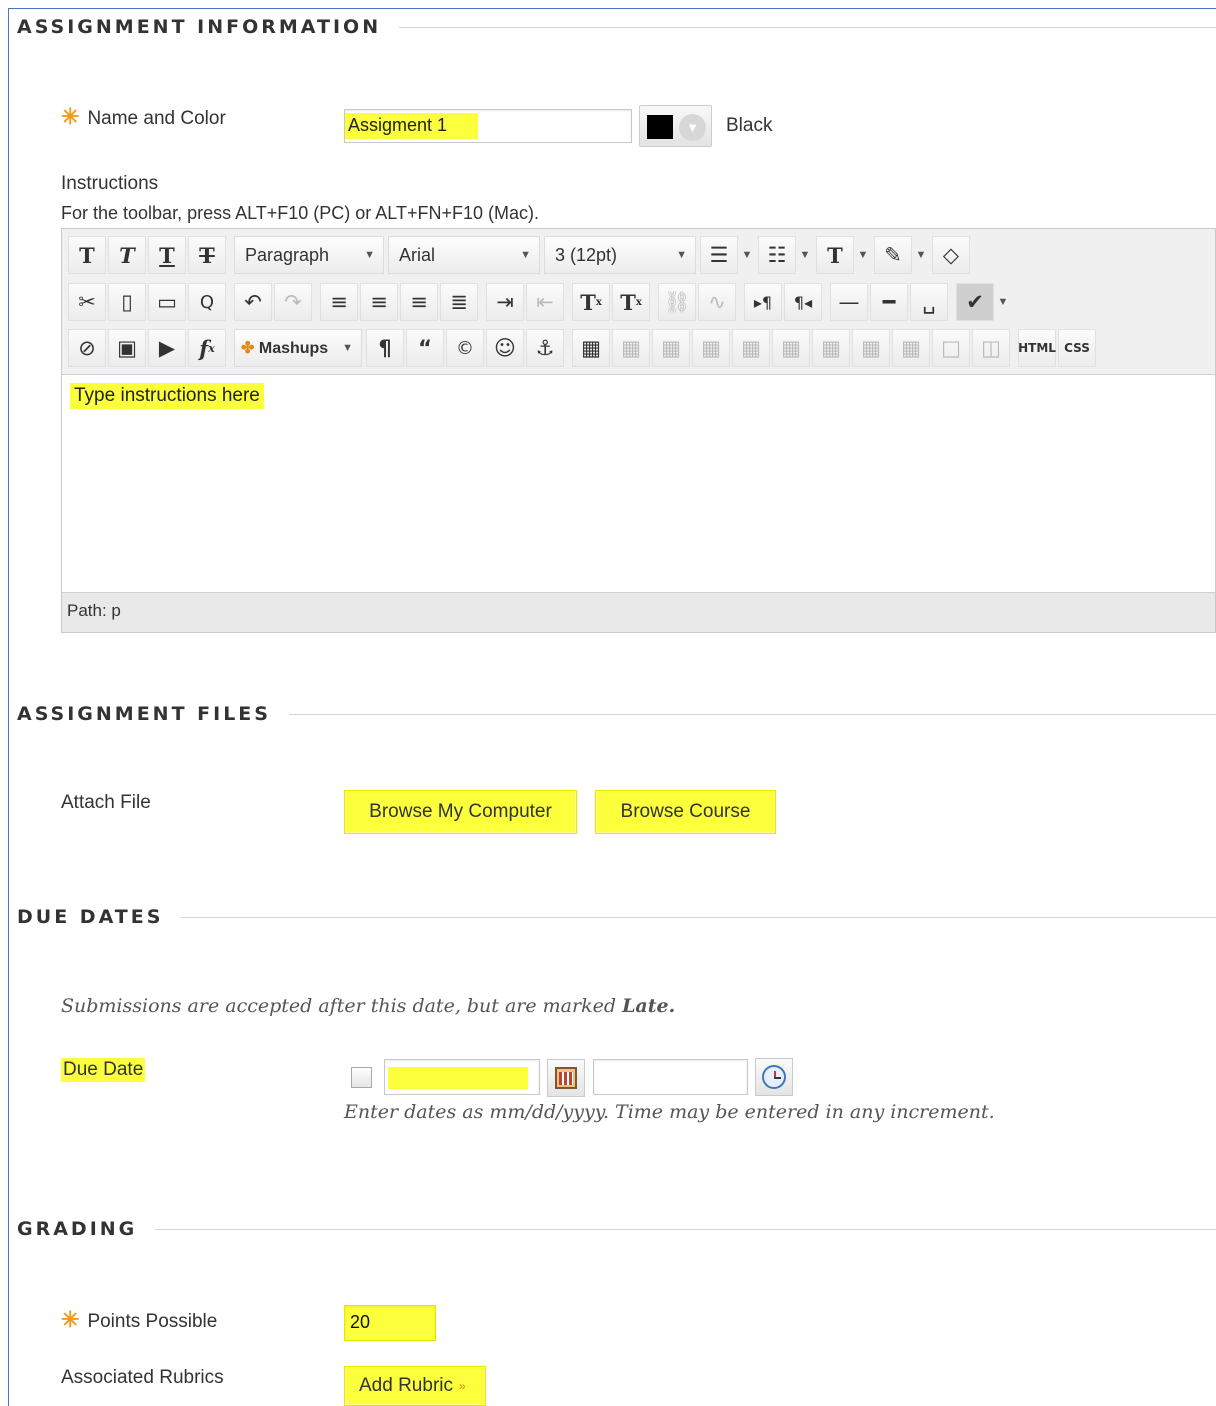  I want to click on italic-icon: T, so click(127, 255).